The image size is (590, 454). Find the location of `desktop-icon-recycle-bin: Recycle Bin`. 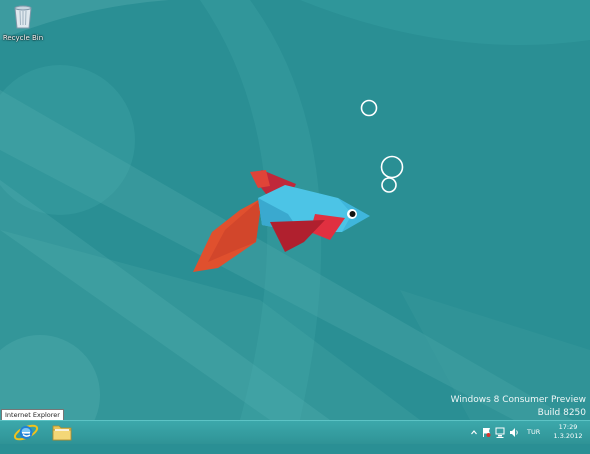

desktop-icon-recycle-bin: Recycle Bin is located at coordinates (23, 22).